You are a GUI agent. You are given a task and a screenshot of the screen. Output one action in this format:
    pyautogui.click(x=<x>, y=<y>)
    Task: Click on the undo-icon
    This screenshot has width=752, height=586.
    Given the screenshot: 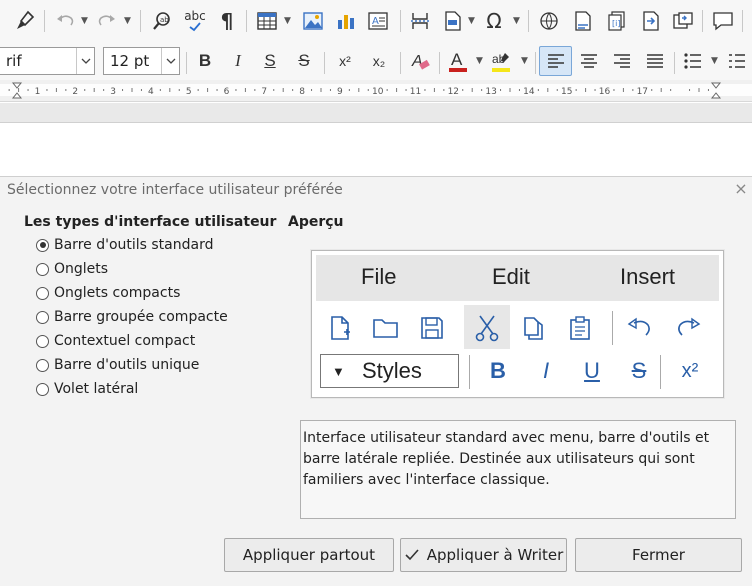 What is the action you would take?
    pyautogui.click(x=65, y=21)
    